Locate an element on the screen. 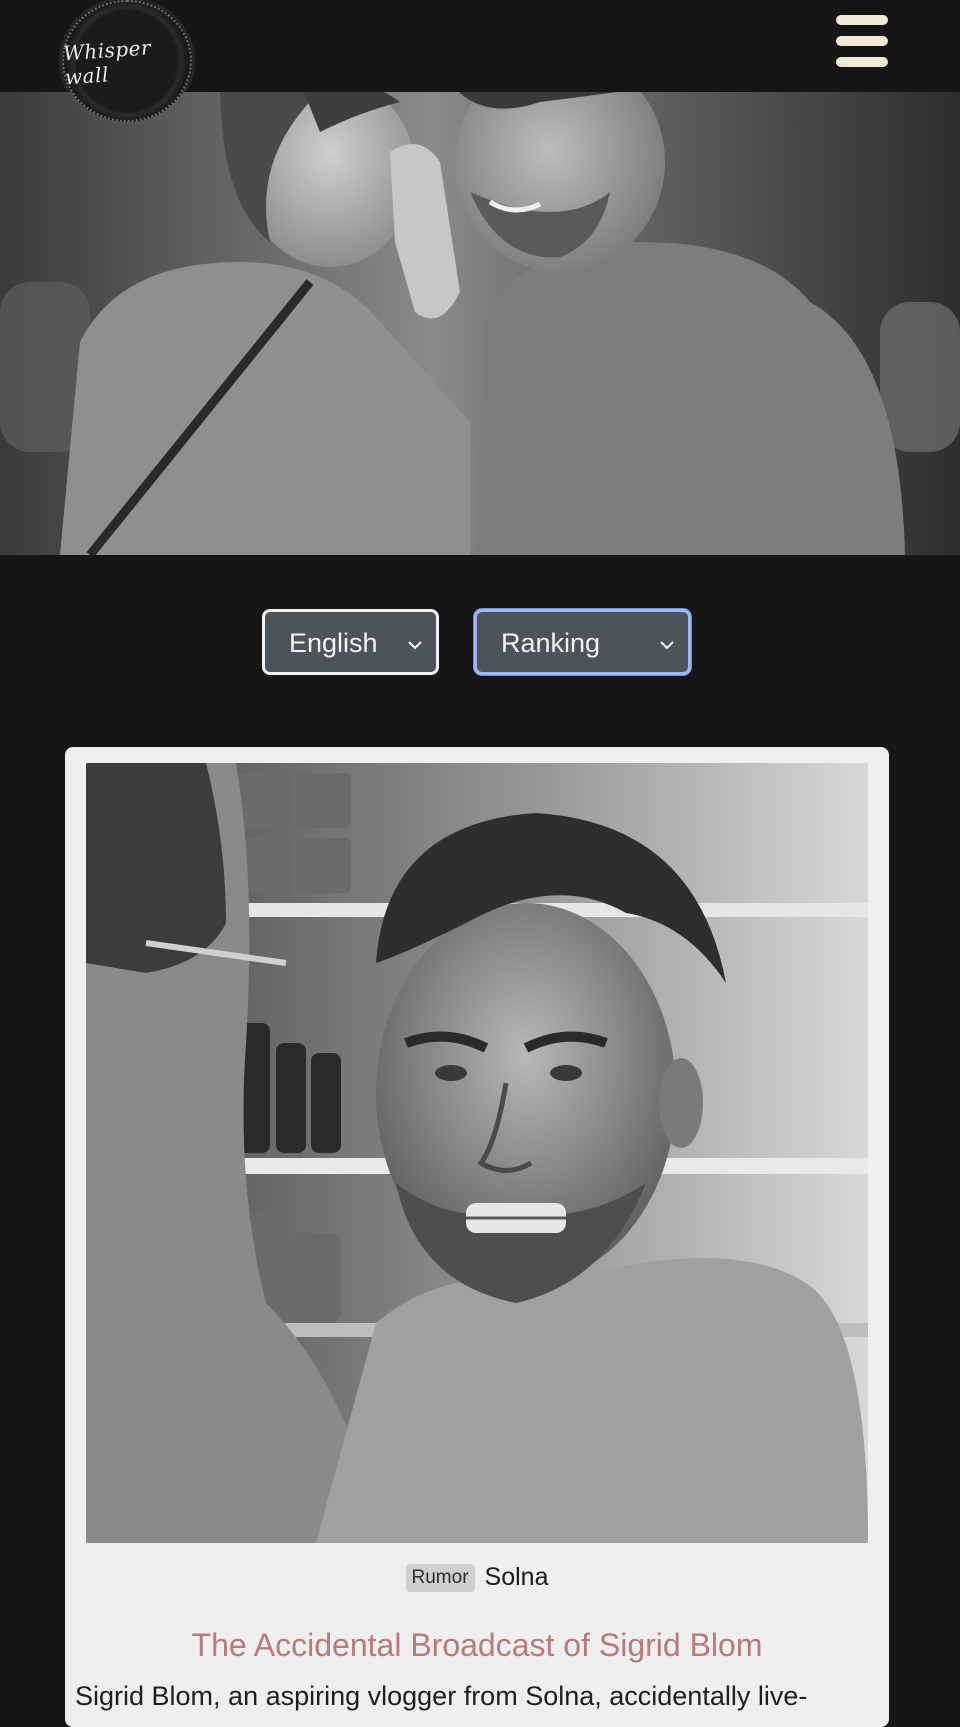 The width and height of the screenshot is (960, 1727). menu-bar-bottom is located at coordinates (862, 62).